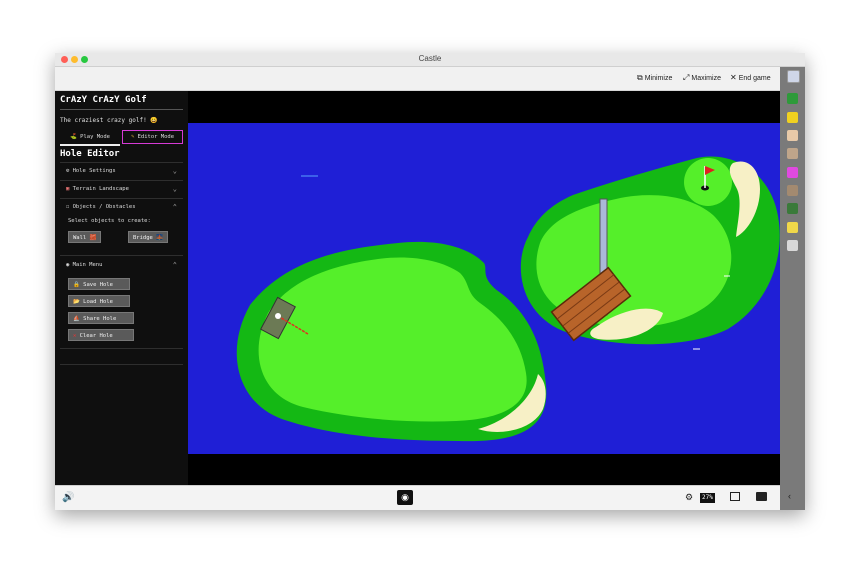 Image resolution: width=860 pixels, height=586 pixels. I want to click on load-hole-button: 📂 Load Hole, so click(99, 301).